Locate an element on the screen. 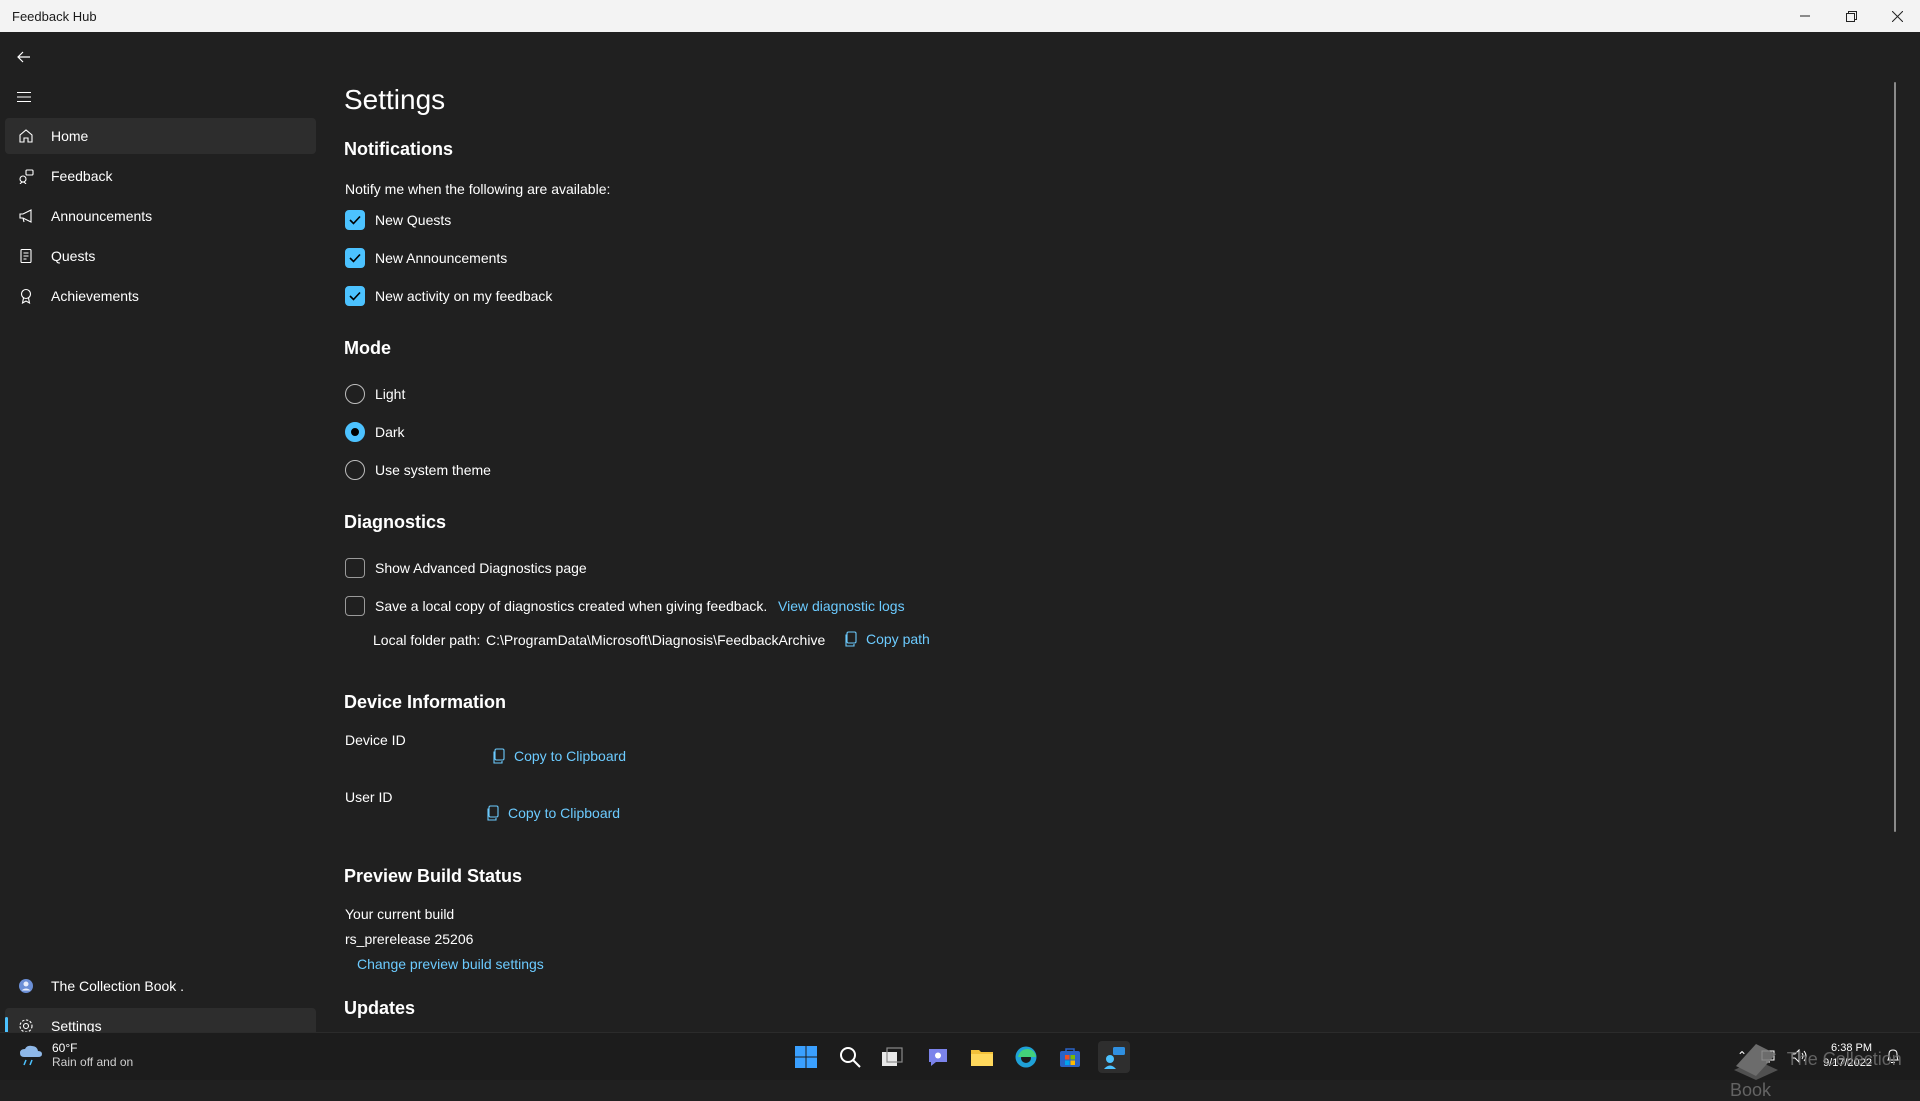 This screenshot has height=1101, width=1920. sidebar-item-label: Home is located at coordinates (70, 136).